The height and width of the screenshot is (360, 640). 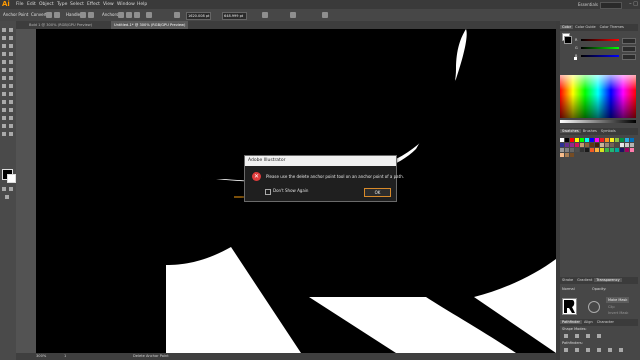 I want to click on gradient-mode-icon, so click(x=11, y=189).